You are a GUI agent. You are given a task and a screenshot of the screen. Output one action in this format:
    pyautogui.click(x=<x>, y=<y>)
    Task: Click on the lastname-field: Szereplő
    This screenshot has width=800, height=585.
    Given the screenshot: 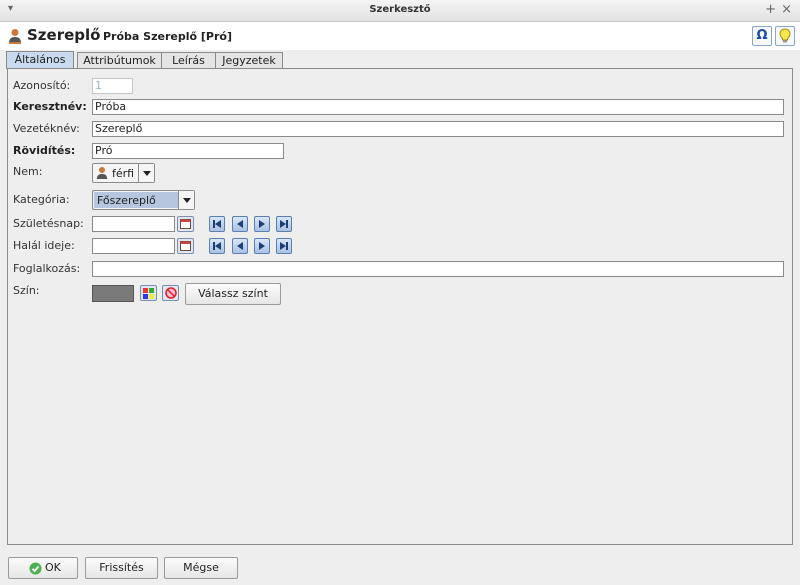 What is the action you would take?
    pyautogui.click(x=438, y=129)
    